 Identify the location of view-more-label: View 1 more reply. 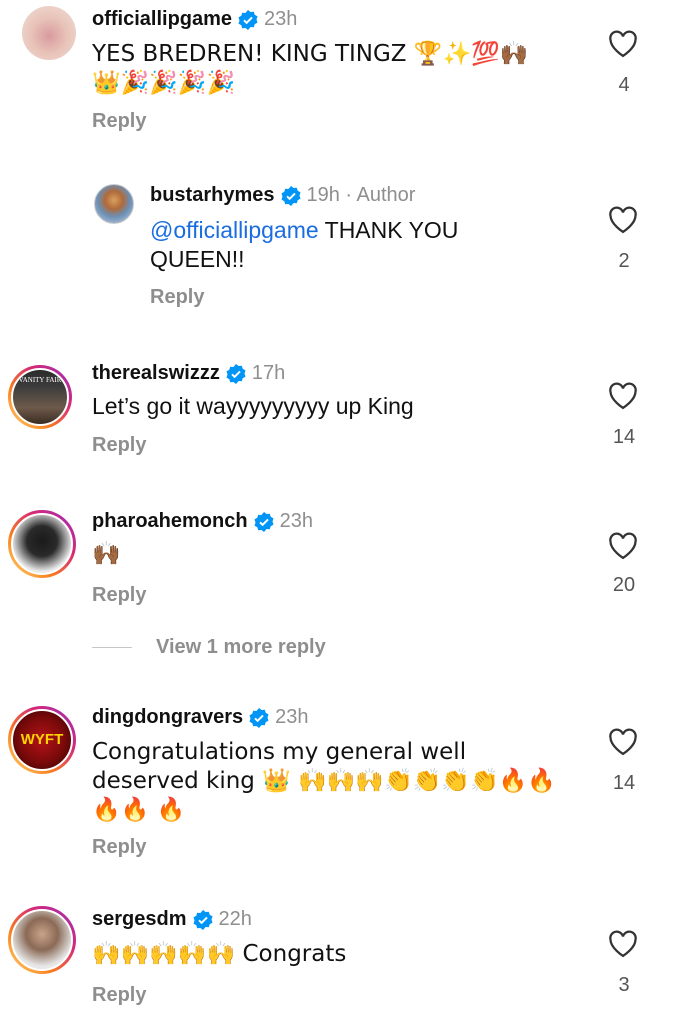
(241, 647).